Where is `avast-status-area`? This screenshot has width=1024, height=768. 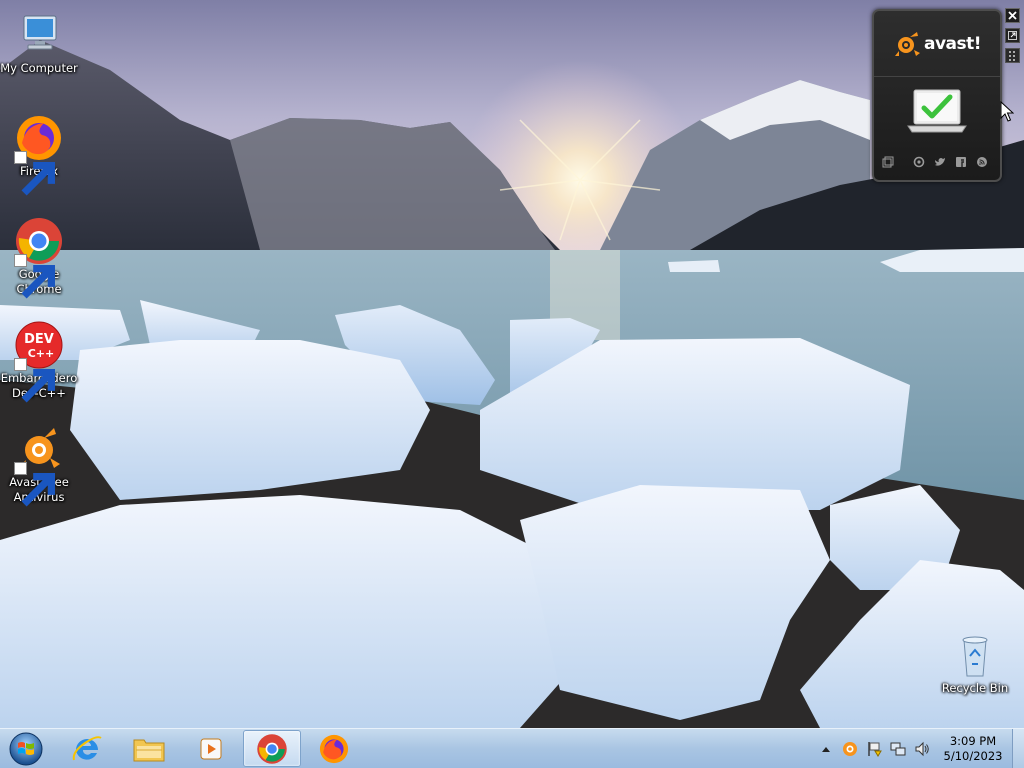 avast-status-area is located at coordinates (937, 112).